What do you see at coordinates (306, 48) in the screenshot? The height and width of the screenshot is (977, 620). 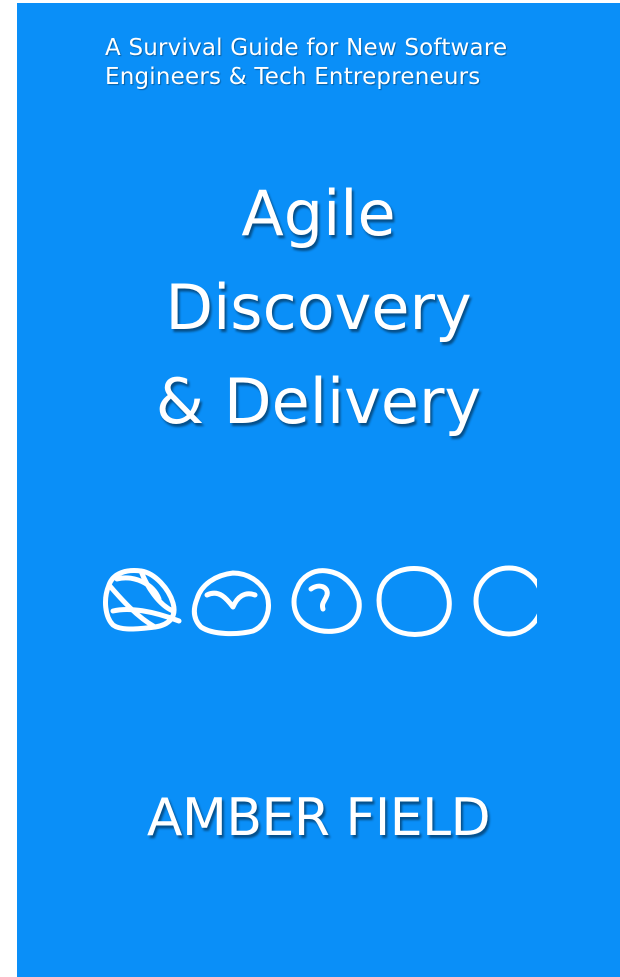 I see `subtitle-line-1: A Survival Guide for New Software` at bounding box center [306, 48].